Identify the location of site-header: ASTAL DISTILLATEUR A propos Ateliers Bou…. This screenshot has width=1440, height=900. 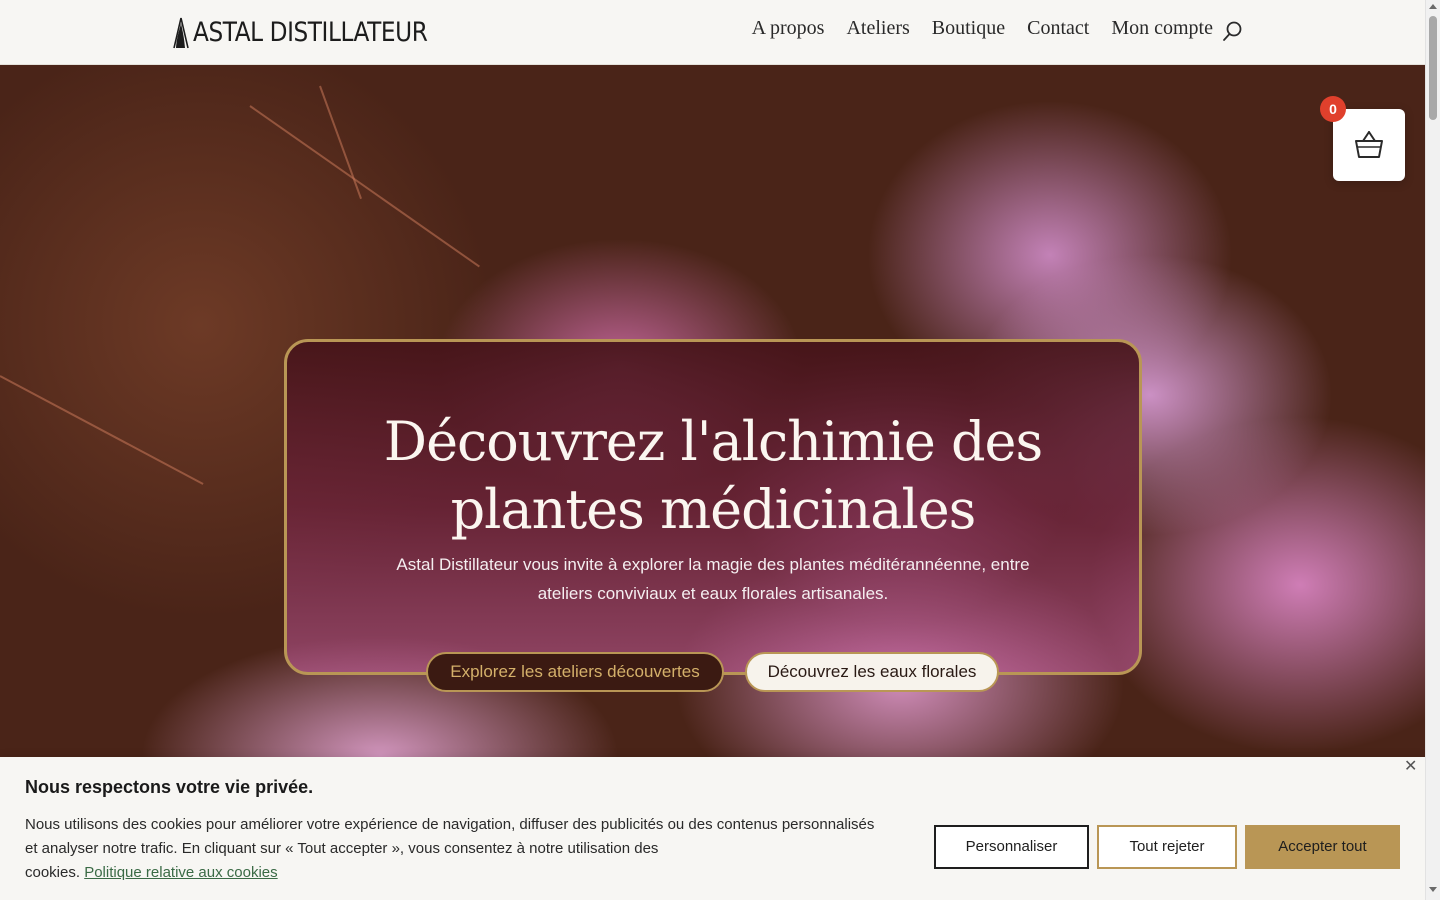
(712, 32).